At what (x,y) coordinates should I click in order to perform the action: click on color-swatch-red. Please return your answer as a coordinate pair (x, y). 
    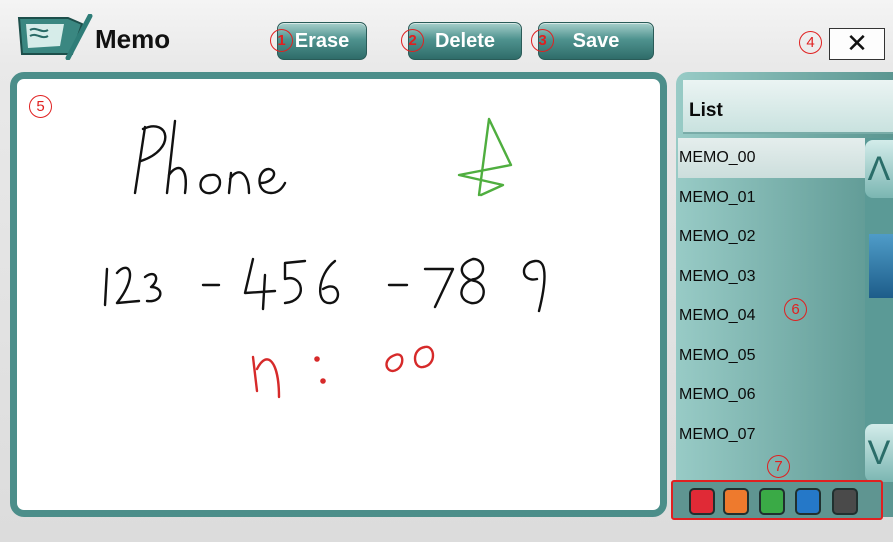
    Looking at the image, I should click on (702, 501).